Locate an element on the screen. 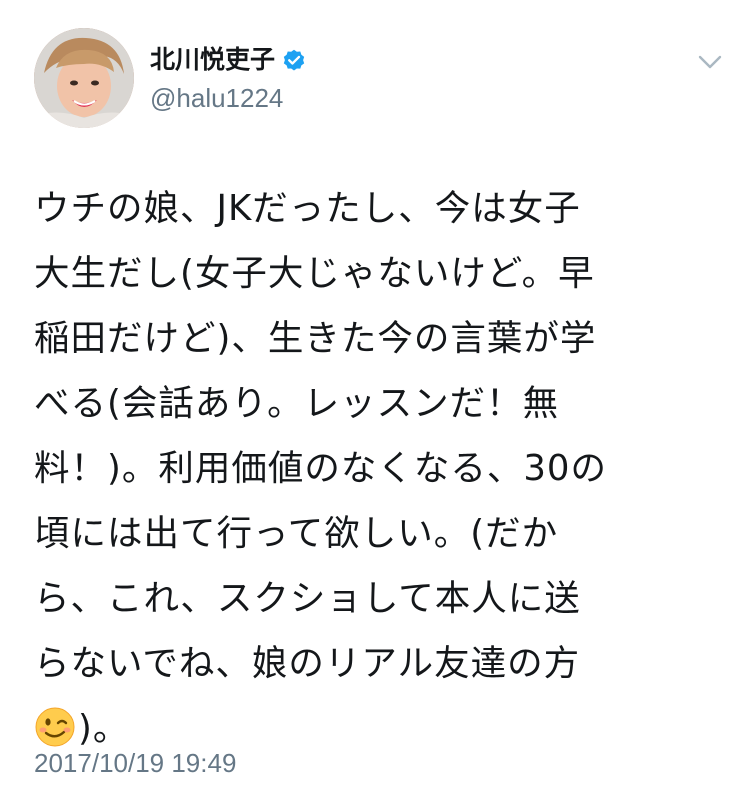  tweet-text-line: 大生だし(女子大じゃないけど。早 is located at coordinates (314, 273).